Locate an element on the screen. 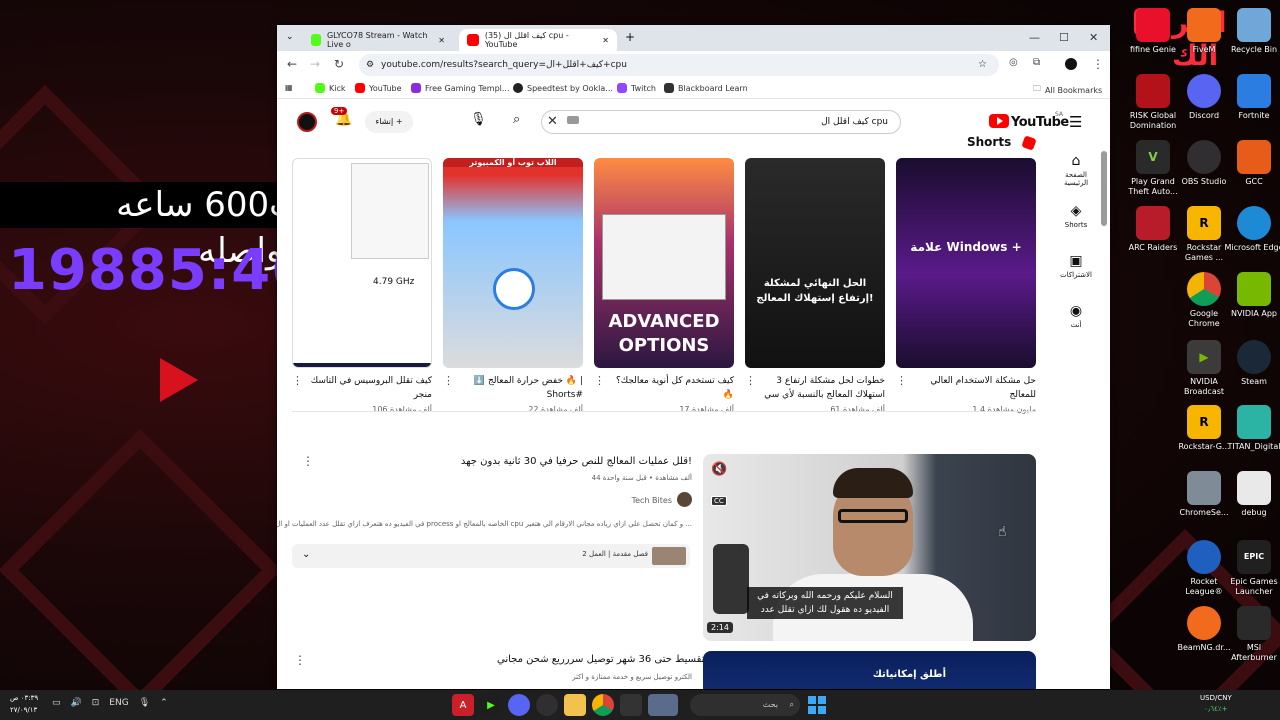  desktop-icon-steam: Steam is located at coordinates (1252, 363).